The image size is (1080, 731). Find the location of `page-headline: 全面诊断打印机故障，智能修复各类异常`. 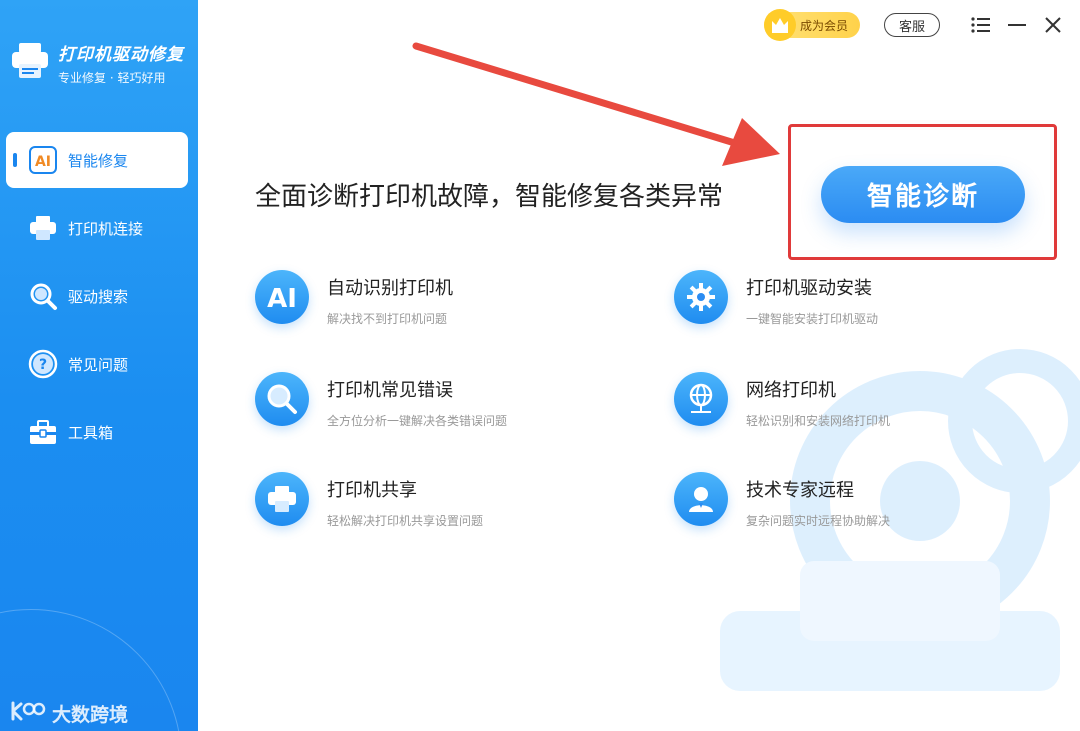

page-headline: 全面诊断打印机故障，智能修复各类异常 is located at coordinates (489, 197).